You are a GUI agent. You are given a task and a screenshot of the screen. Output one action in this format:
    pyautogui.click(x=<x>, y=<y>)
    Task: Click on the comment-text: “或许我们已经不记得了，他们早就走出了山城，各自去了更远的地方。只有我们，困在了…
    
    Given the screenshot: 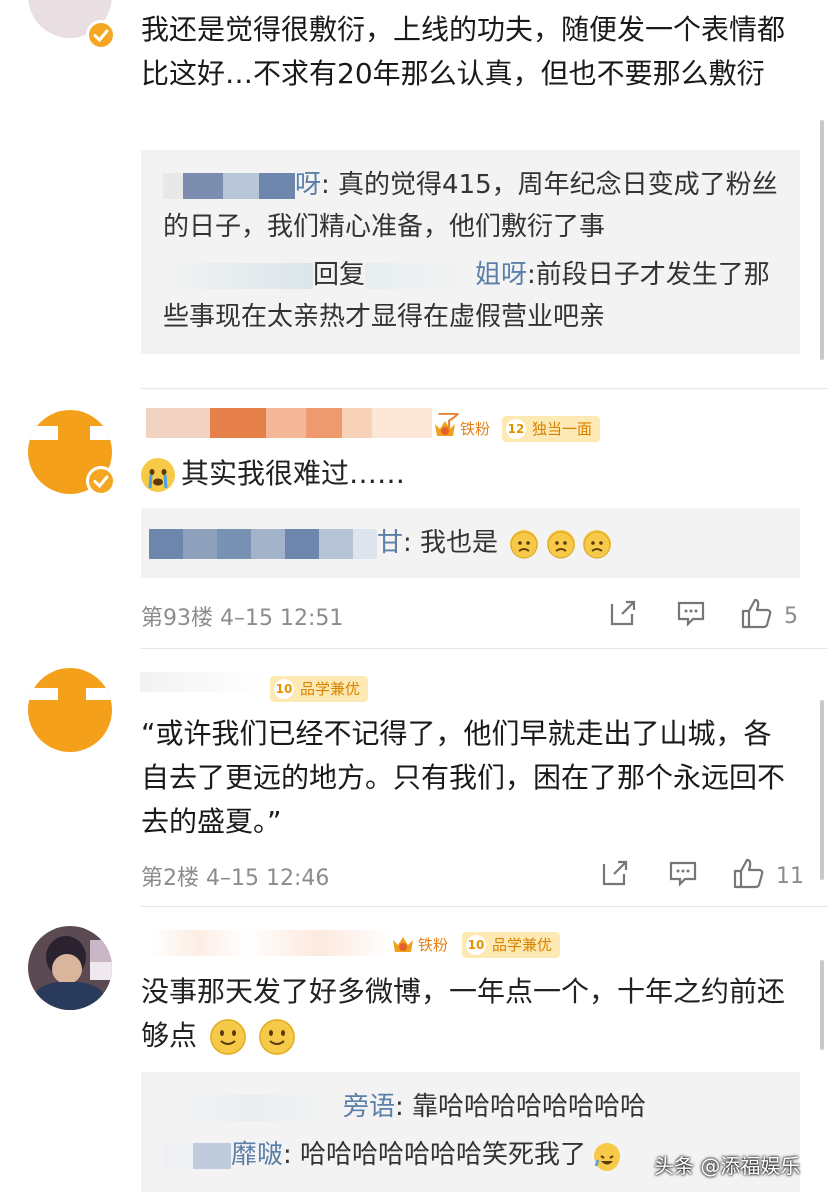 What is the action you would take?
    pyautogui.click(x=463, y=777)
    